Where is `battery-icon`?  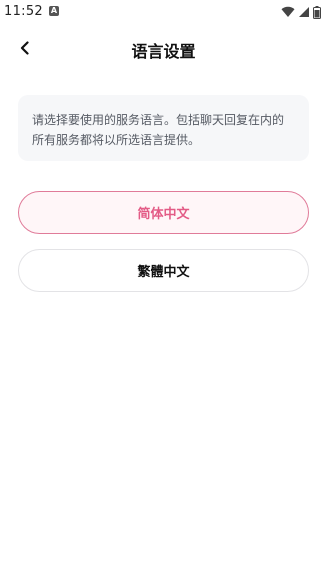 battery-icon is located at coordinates (317, 12).